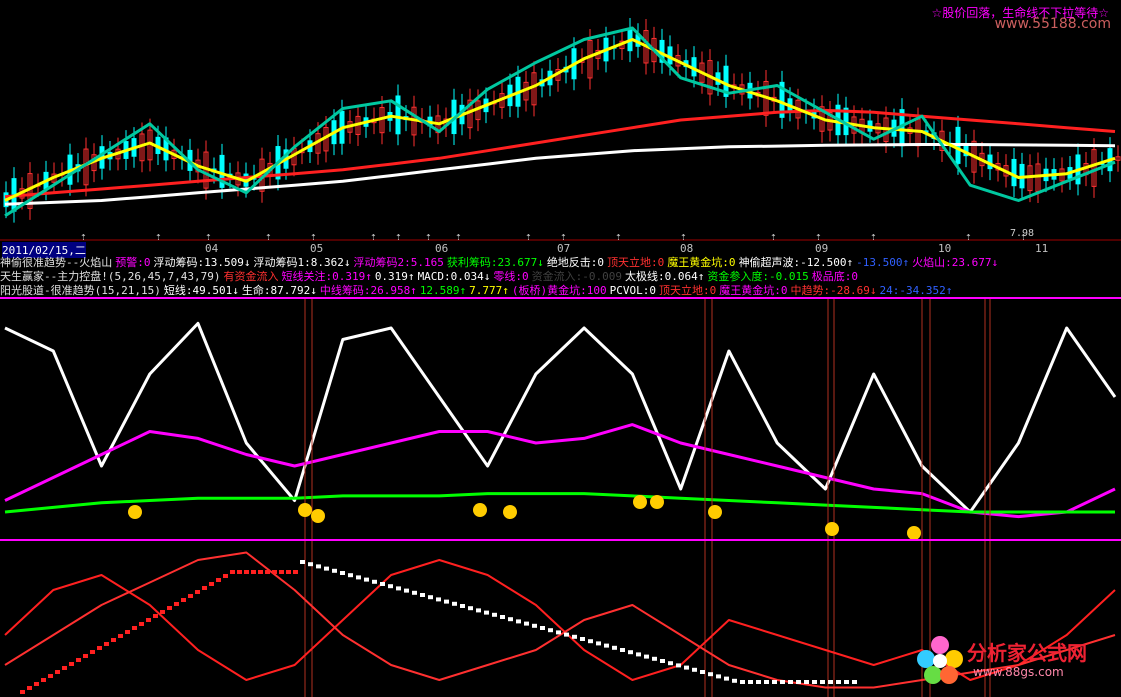  I want to click on logo-title: 分析家公式网, so click(1027, 653).